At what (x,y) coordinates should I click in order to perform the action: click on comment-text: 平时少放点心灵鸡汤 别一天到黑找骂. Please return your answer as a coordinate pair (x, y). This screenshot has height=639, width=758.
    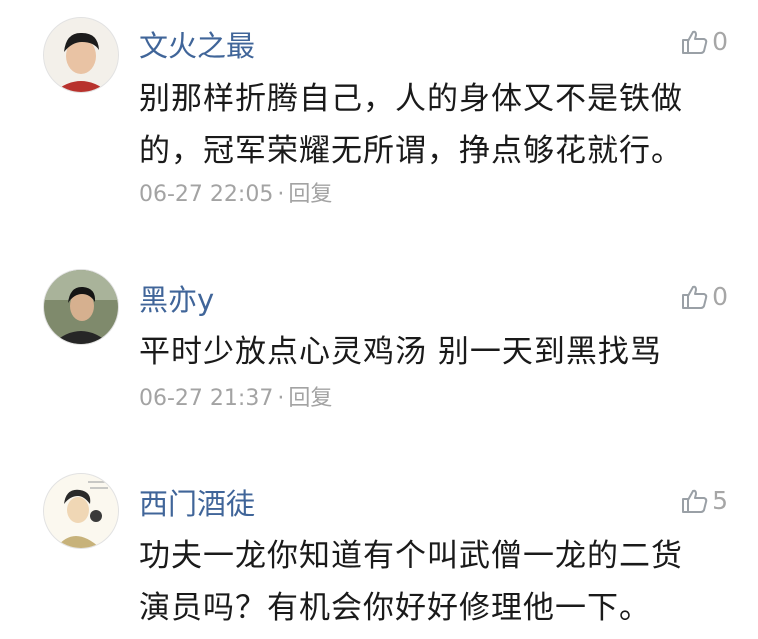
    Looking at the image, I should click on (434, 352).